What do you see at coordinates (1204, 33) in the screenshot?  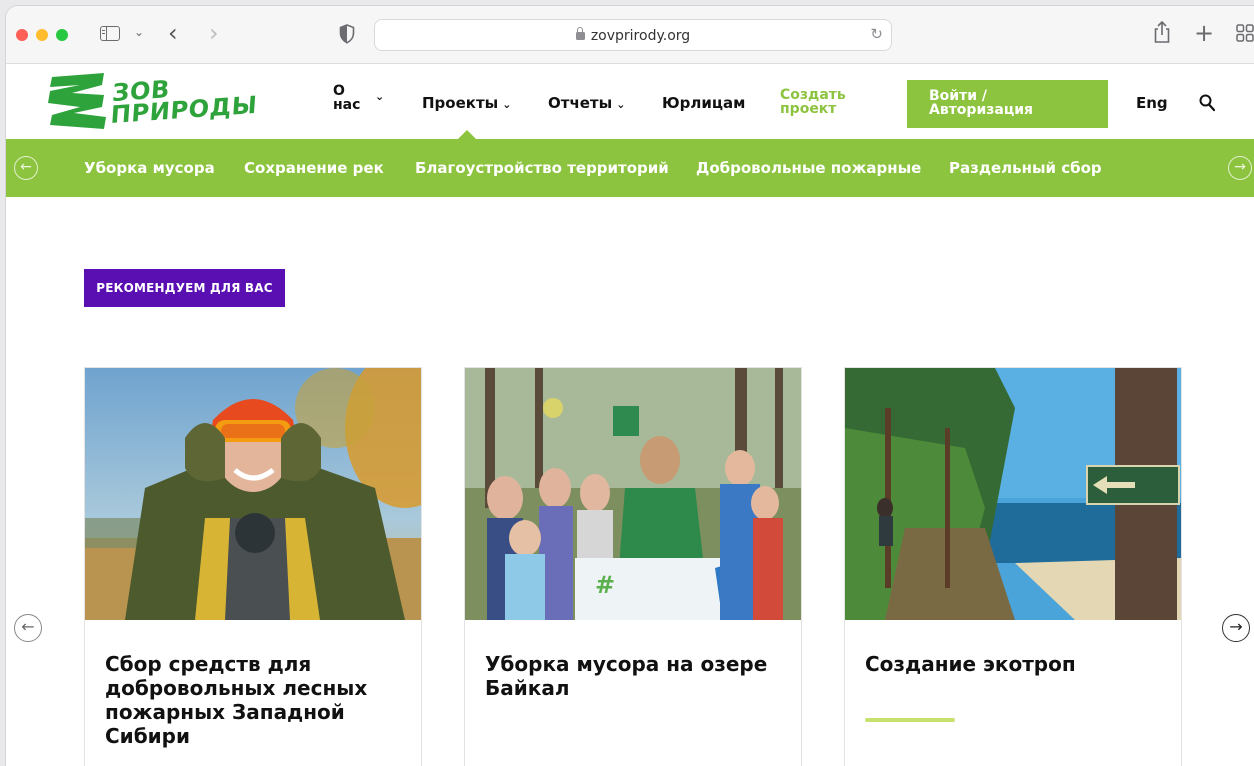 I see `new-tab-icon: +` at bounding box center [1204, 33].